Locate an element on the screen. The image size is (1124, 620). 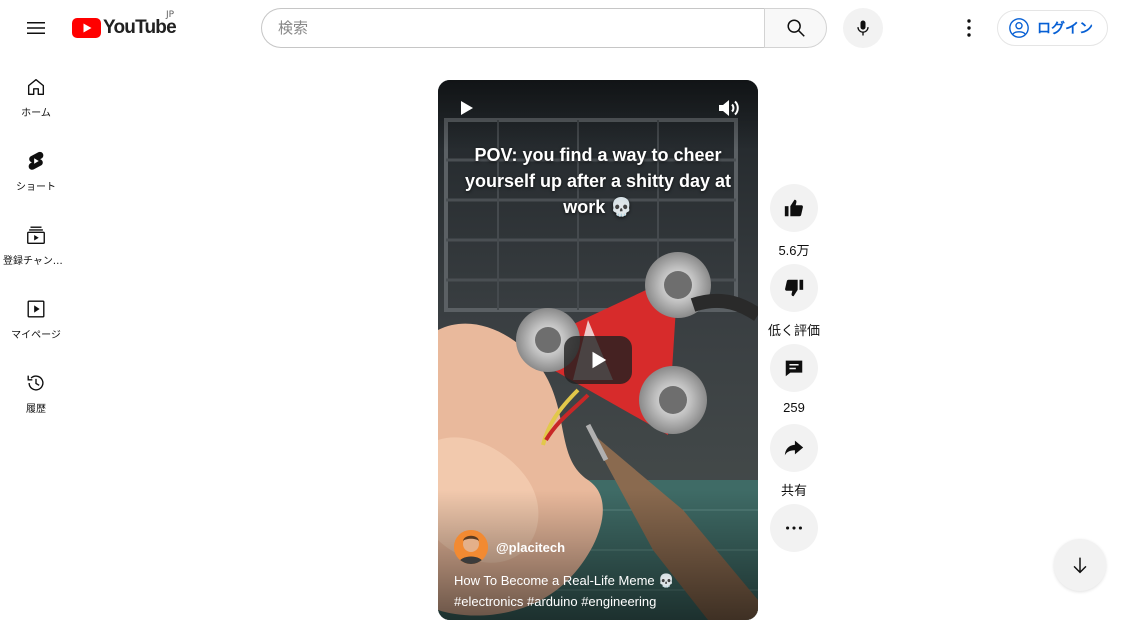
channel-info: @placitech is located at coordinates (509, 547).